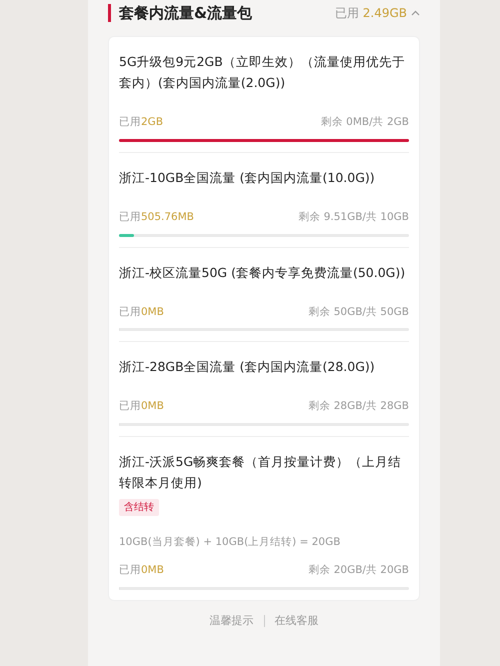  I want to click on package-title: 5G升级包9元2GB（立即生效）（流量使用优先于套内）(套内国内流量(2.0G)), so click(262, 72).